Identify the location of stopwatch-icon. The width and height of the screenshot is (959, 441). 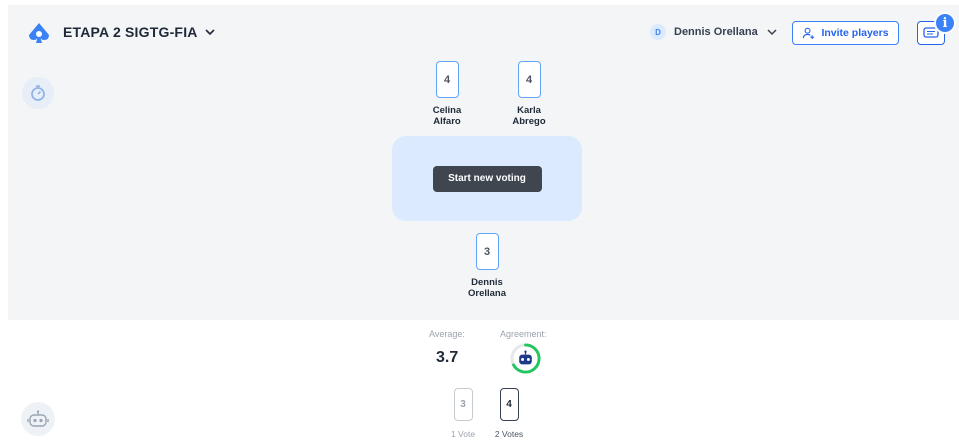
(38, 93).